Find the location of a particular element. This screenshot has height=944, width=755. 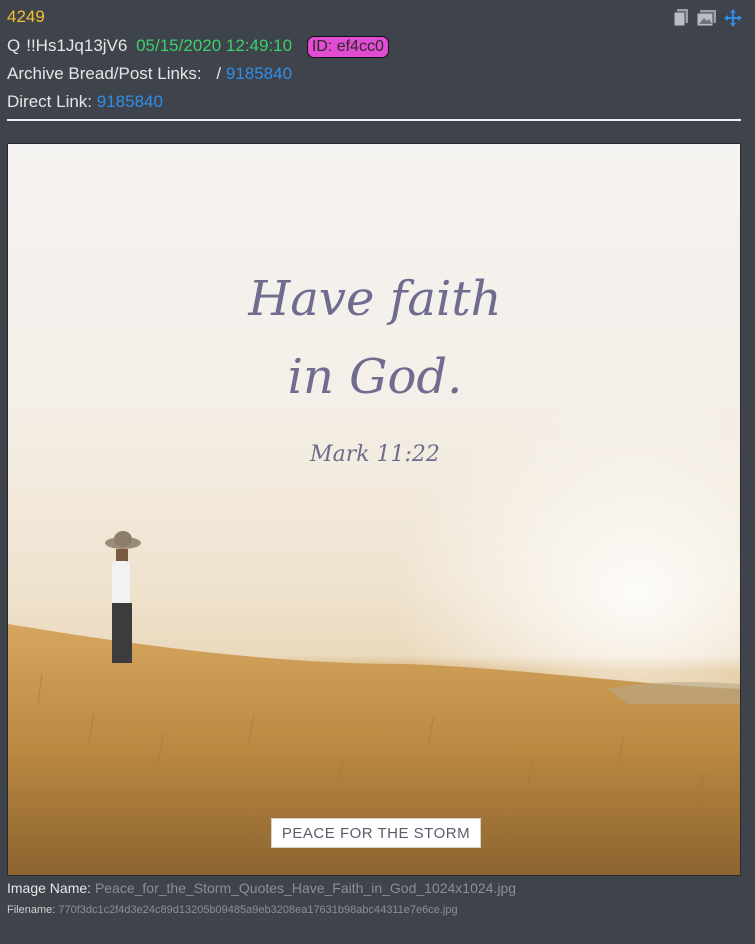

divider is located at coordinates (374, 120).